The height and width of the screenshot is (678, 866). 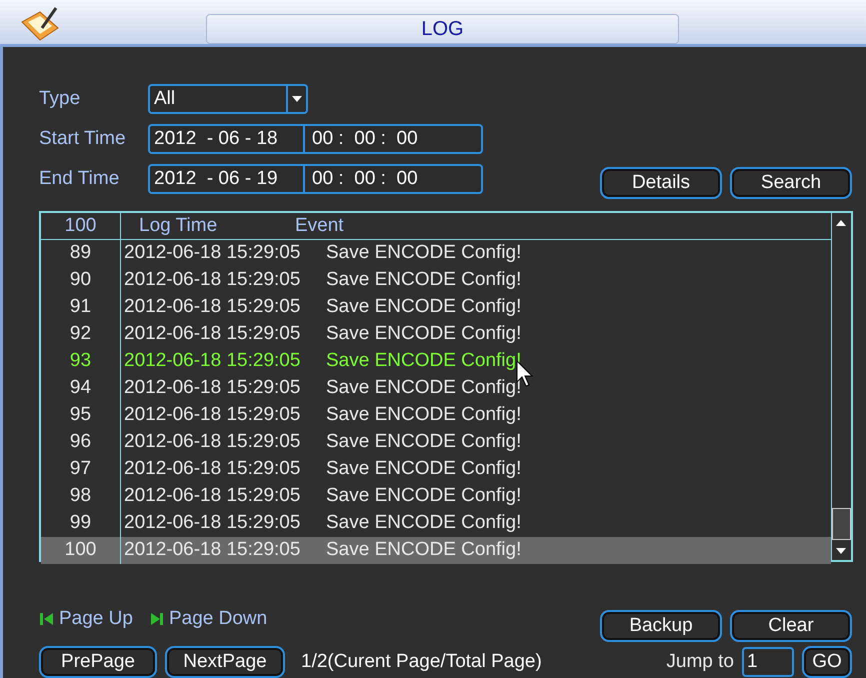 What do you see at coordinates (81, 442) in the screenshot?
I see `table-cell: 96` at bounding box center [81, 442].